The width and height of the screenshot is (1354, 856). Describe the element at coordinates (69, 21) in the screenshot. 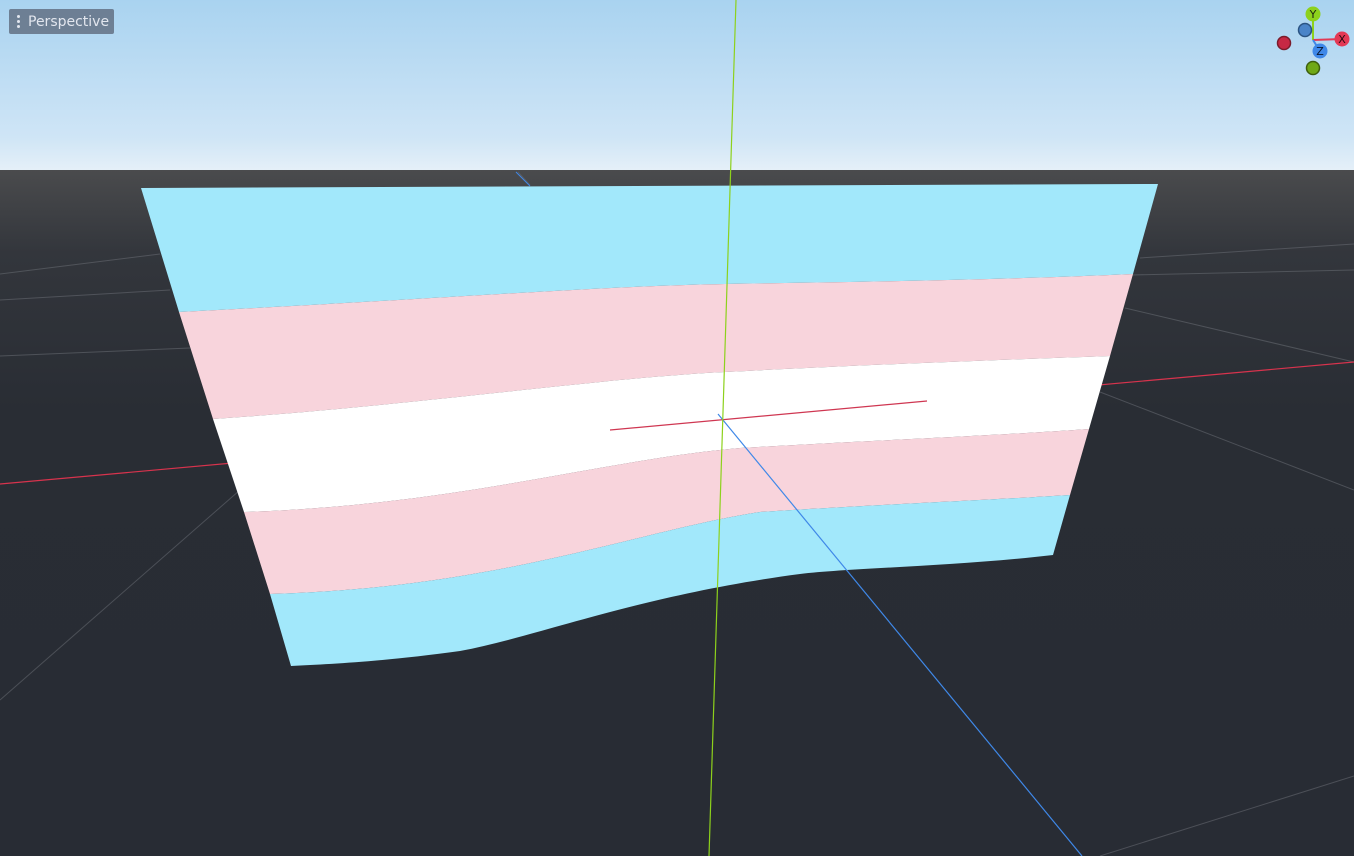

I see `perspective-label: Perspective` at that location.